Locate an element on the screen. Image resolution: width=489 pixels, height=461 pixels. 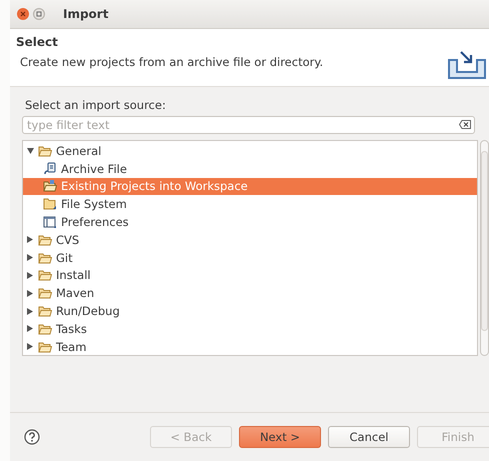
tree-item: CVS is located at coordinates (250, 239).